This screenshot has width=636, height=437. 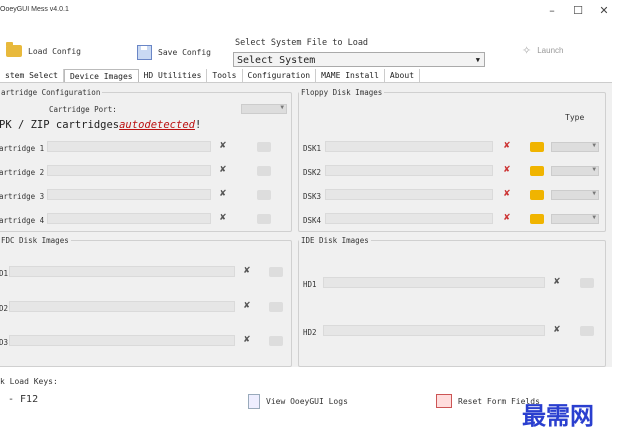 What do you see at coordinates (350, 75) in the screenshot?
I see `tab-mame-install: MAME Install` at bounding box center [350, 75].